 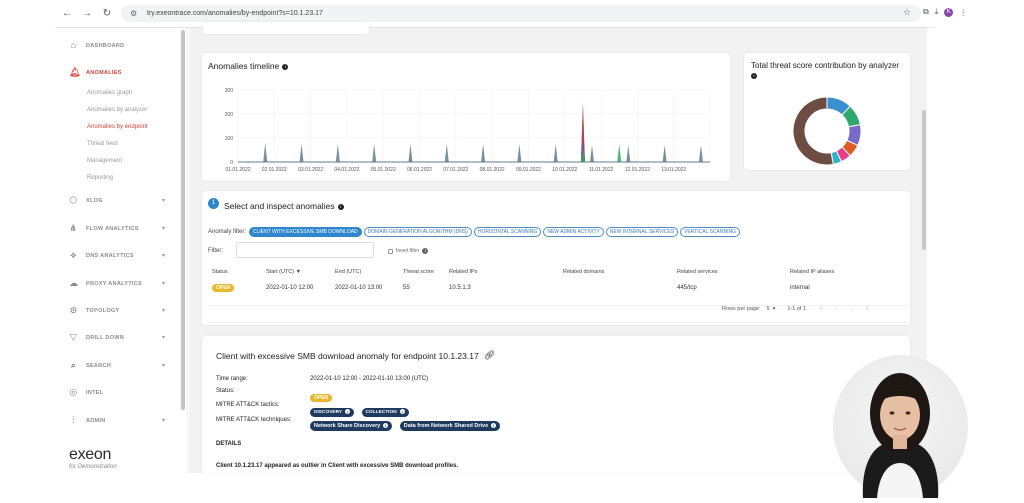 I want to click on rows-per-page-select: 5, so click(x=768, y=309).